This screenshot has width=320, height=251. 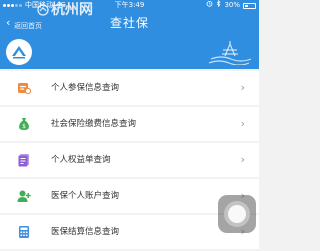 I want to click on menu-item-label: 医保个人账户查询, so click(x=85, y=196).